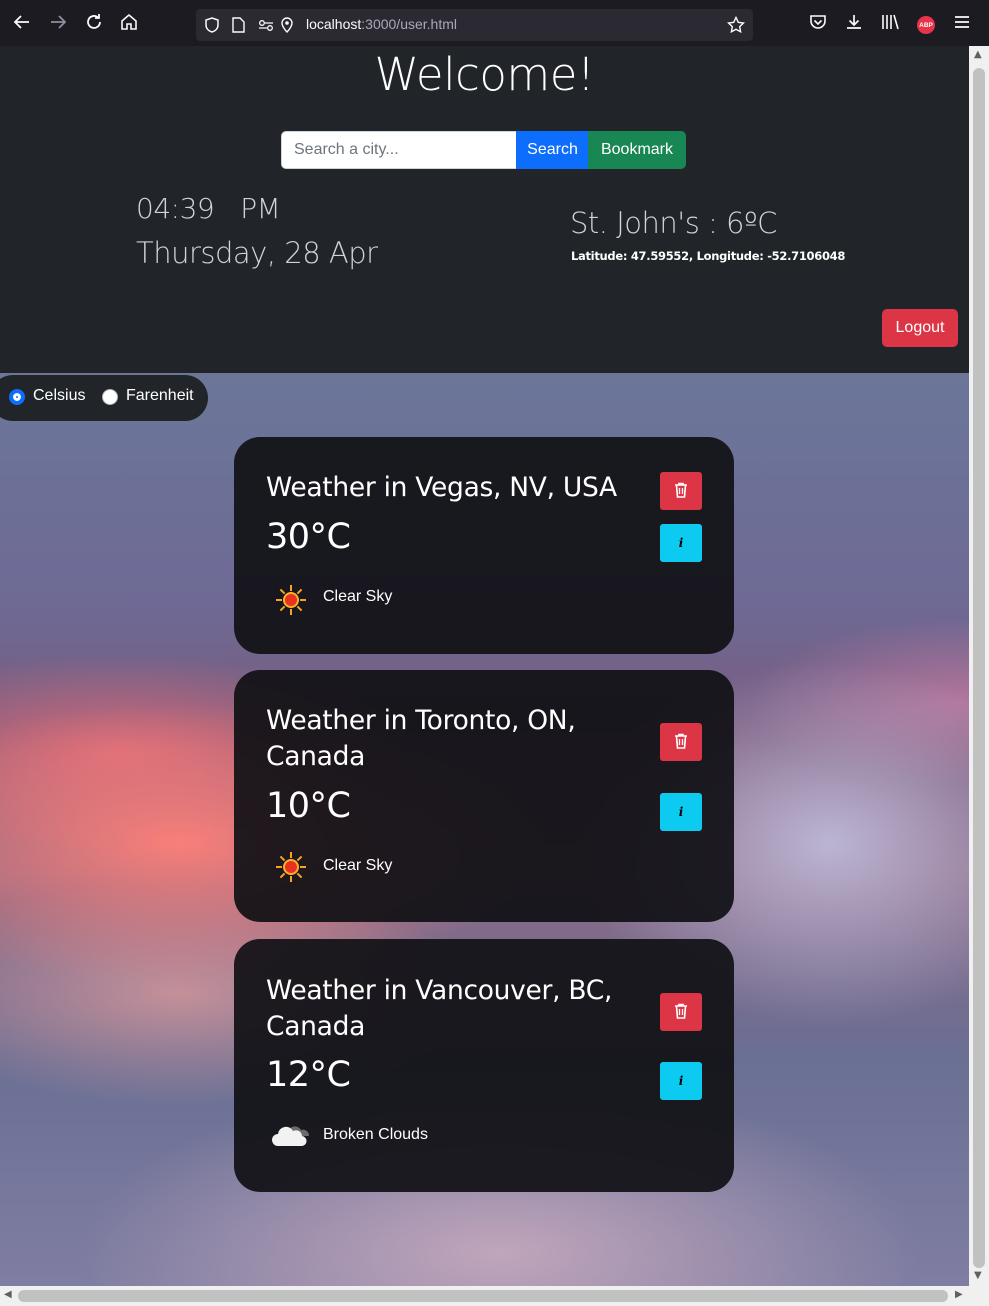 This screenshot has height=1306, width=989. I want to click on location-icon, so click(287, 25).